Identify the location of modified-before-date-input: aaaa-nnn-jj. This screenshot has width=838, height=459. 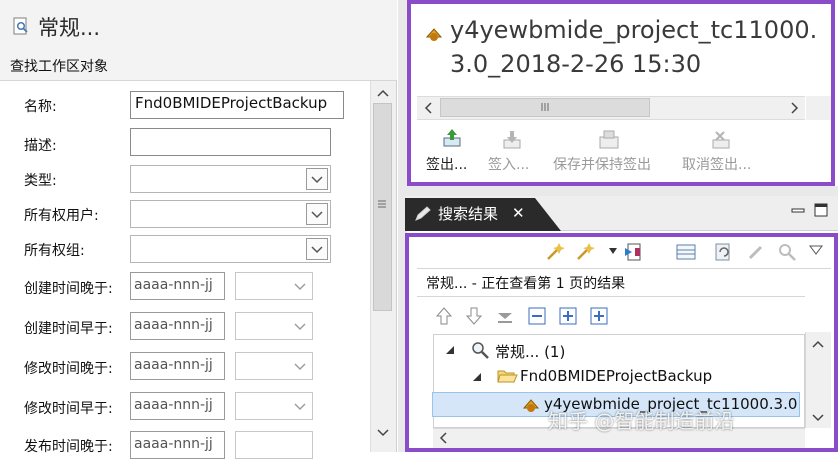
(177, 406).